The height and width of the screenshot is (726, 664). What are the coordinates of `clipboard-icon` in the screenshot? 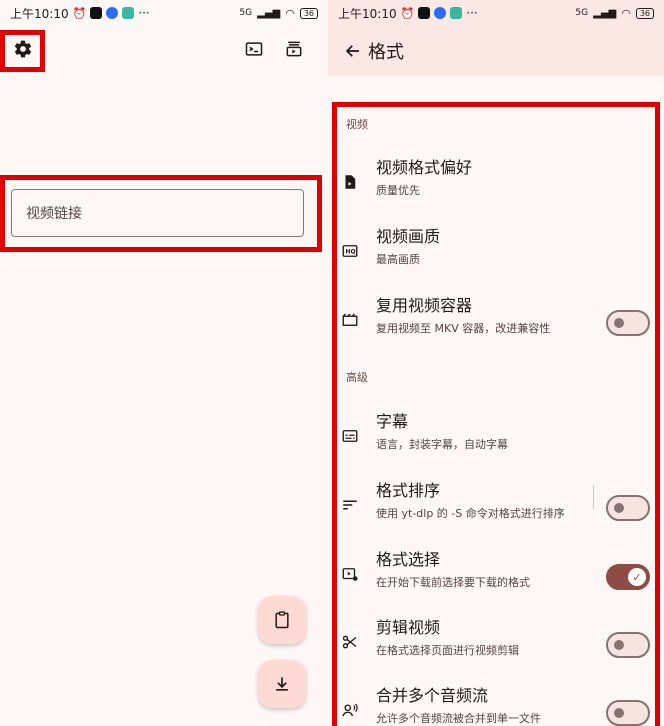 It's located at (282, 620).